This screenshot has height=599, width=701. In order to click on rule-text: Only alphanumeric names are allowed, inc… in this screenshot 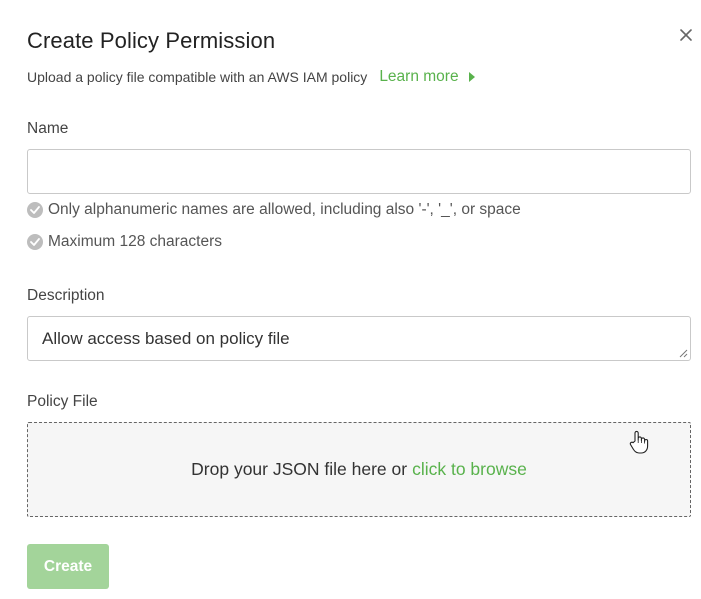, I will do `click(284, 209)`.